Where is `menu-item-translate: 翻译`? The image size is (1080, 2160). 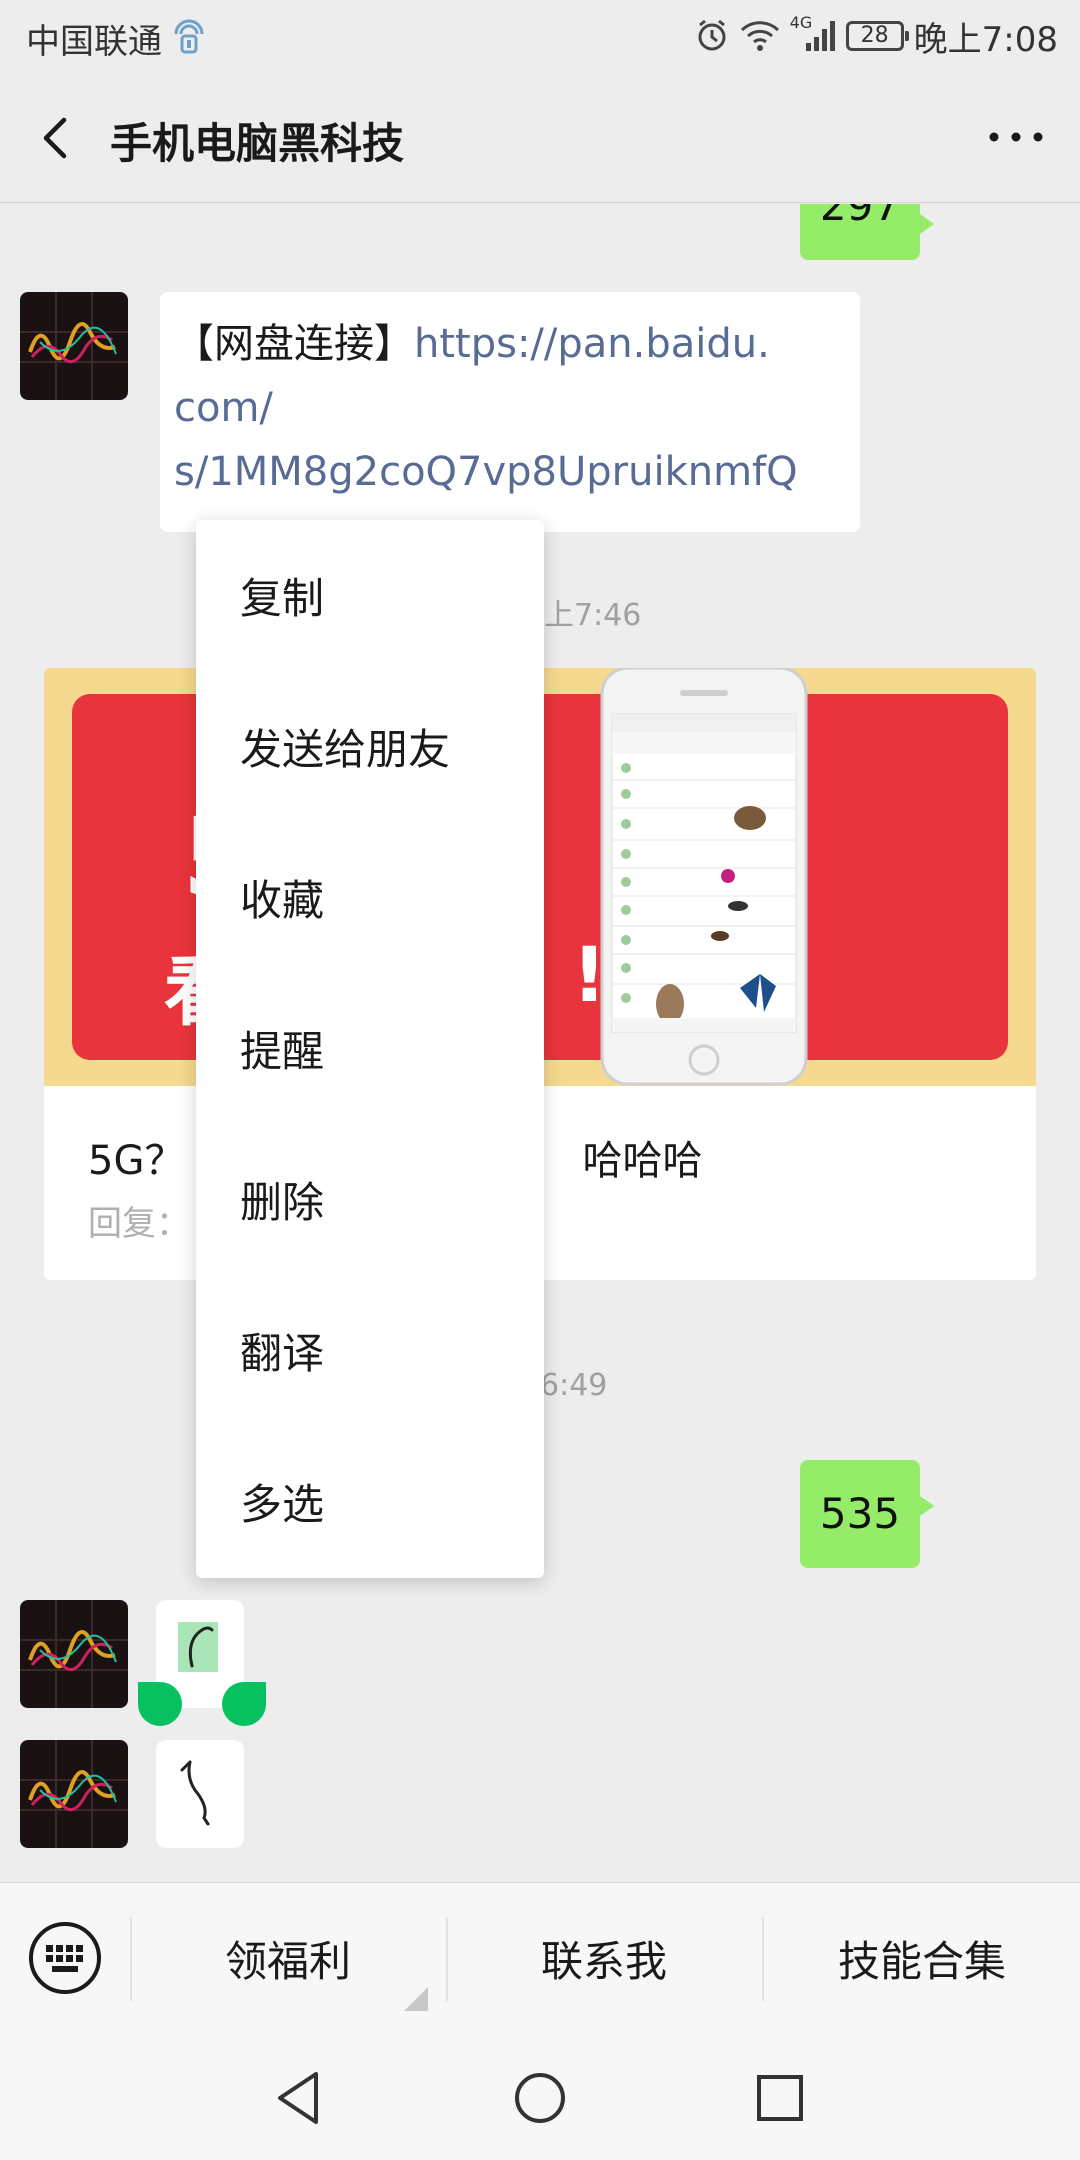
menu-item-translate: 翻译 is located at coordinates (370, 1350).